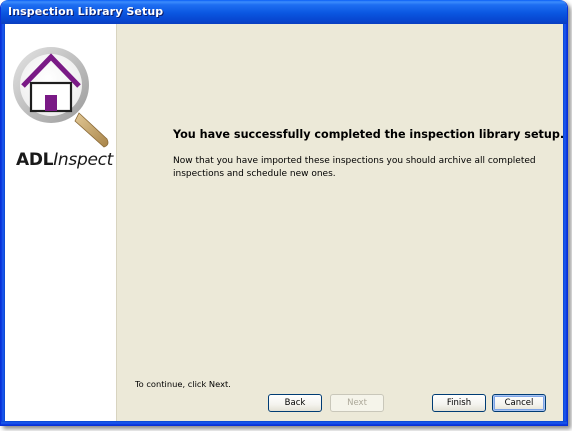 Image resolution: width=572 pixels, height=431 pixels. What do you see at coordinates (565, 224) in the screenshot?
I see `window-frame-right` at bounding box center [565, 224].